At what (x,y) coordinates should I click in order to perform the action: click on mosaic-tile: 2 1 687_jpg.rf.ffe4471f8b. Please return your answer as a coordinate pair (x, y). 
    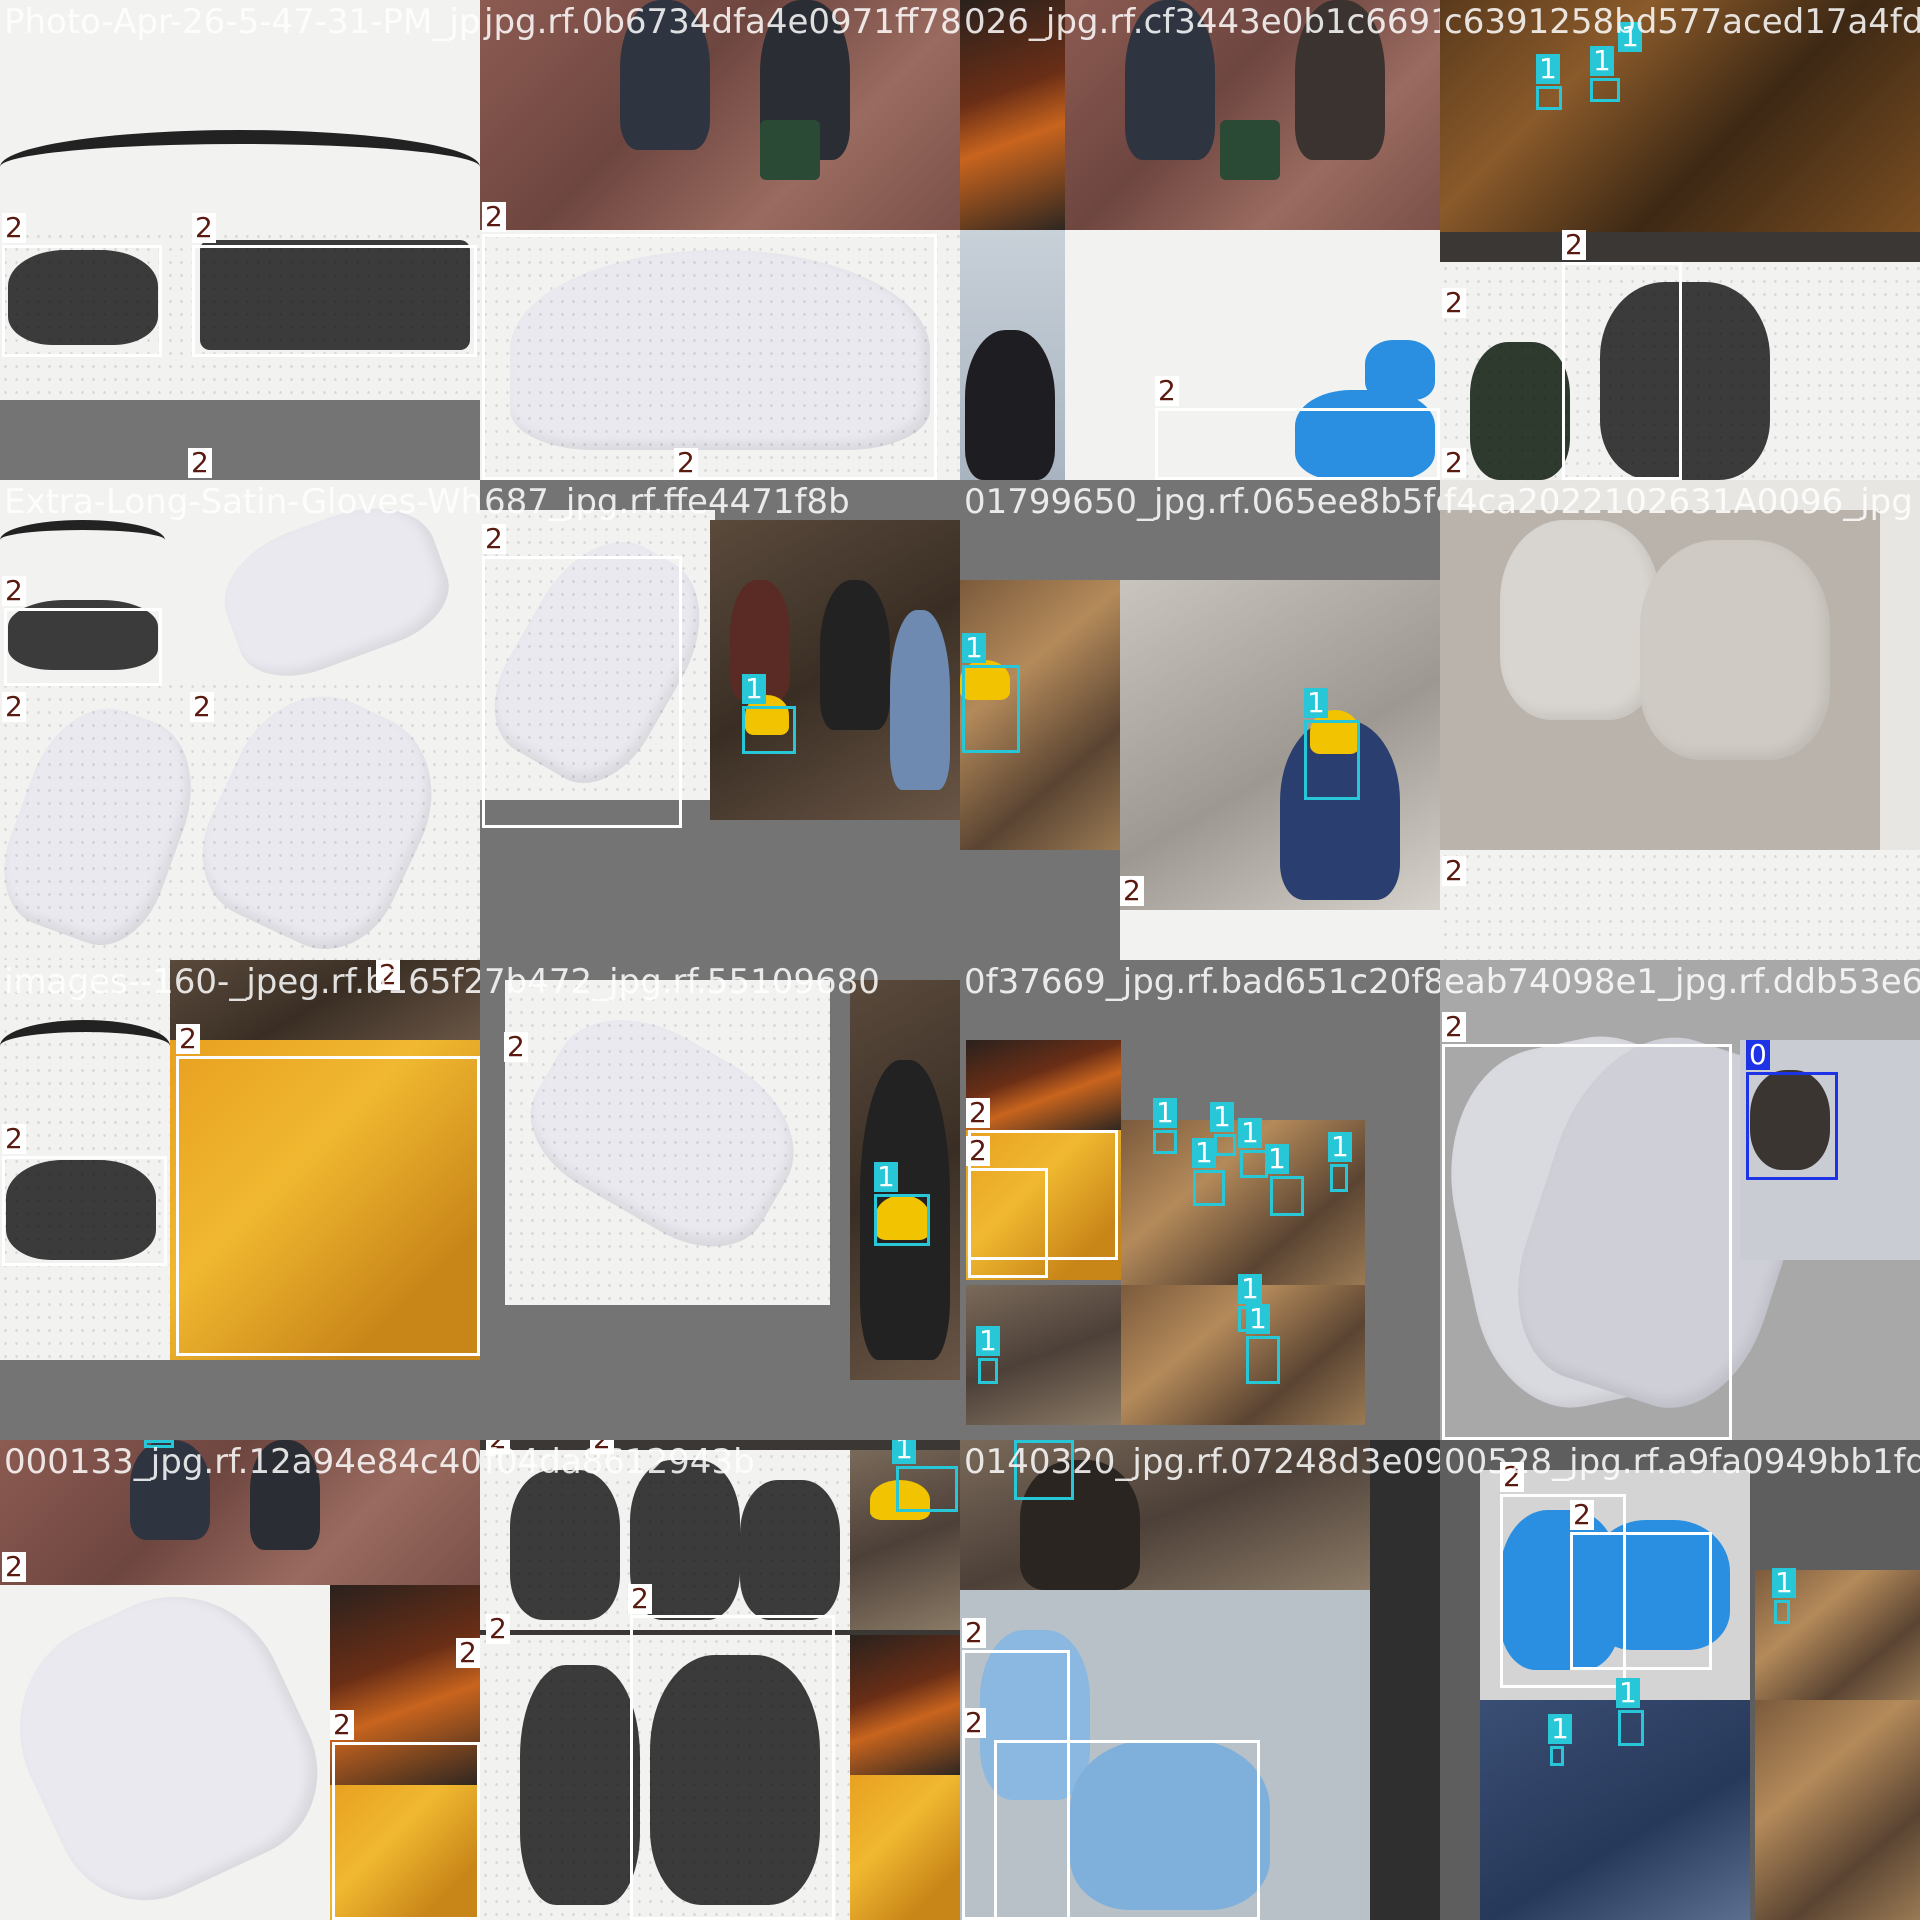
    Looking at the image, I should click on (720, 720).